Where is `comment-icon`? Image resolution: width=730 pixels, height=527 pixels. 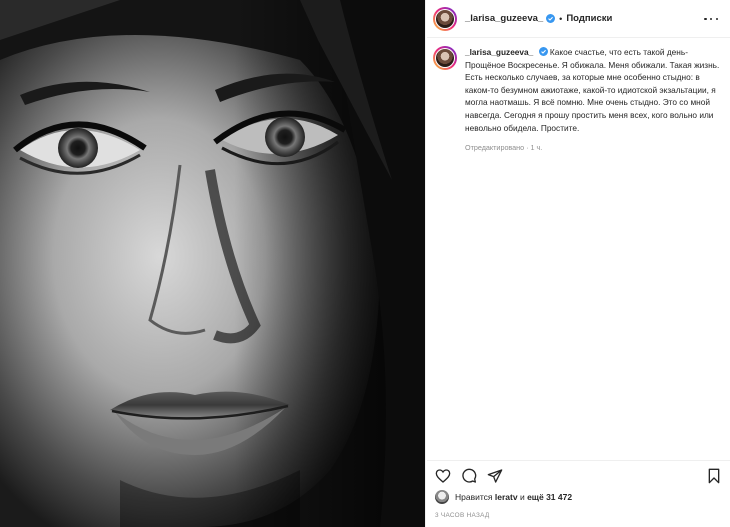 comment-icon is located at coordinates (469, 476).